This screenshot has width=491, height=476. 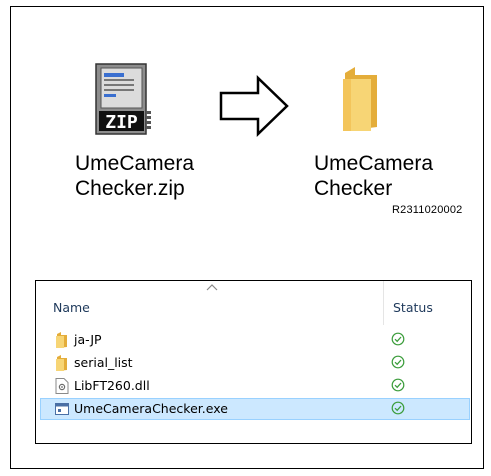 I want to click on zip-archive-icon: ZIP, so click(x=123, y=99).